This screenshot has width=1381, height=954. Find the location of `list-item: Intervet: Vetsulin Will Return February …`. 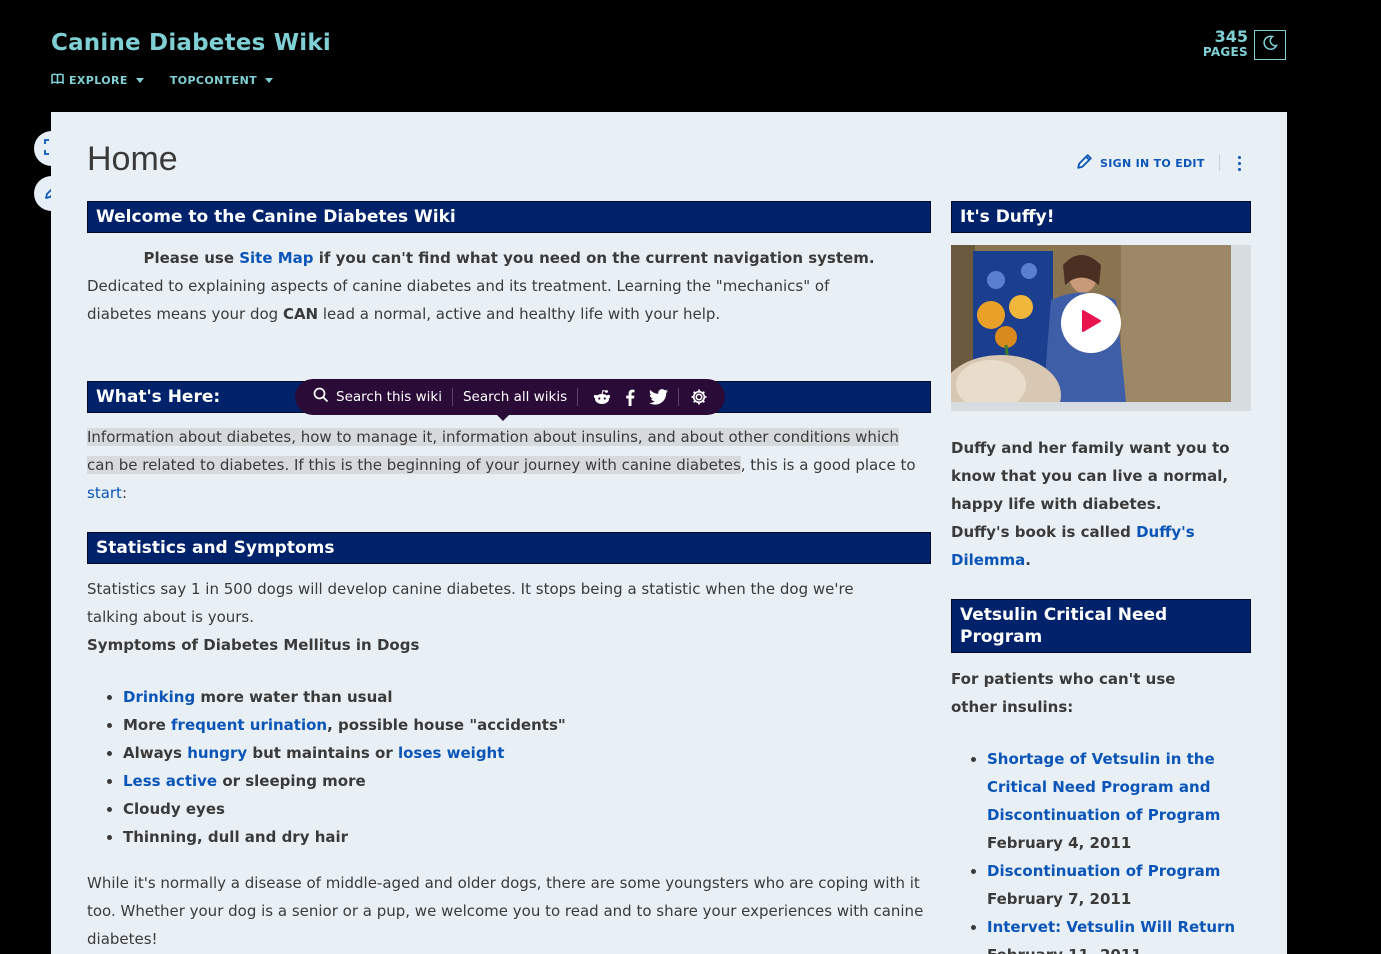

list-item: Intervet: Vetsulin Will Return February … is located at coordinates (1119, 933).